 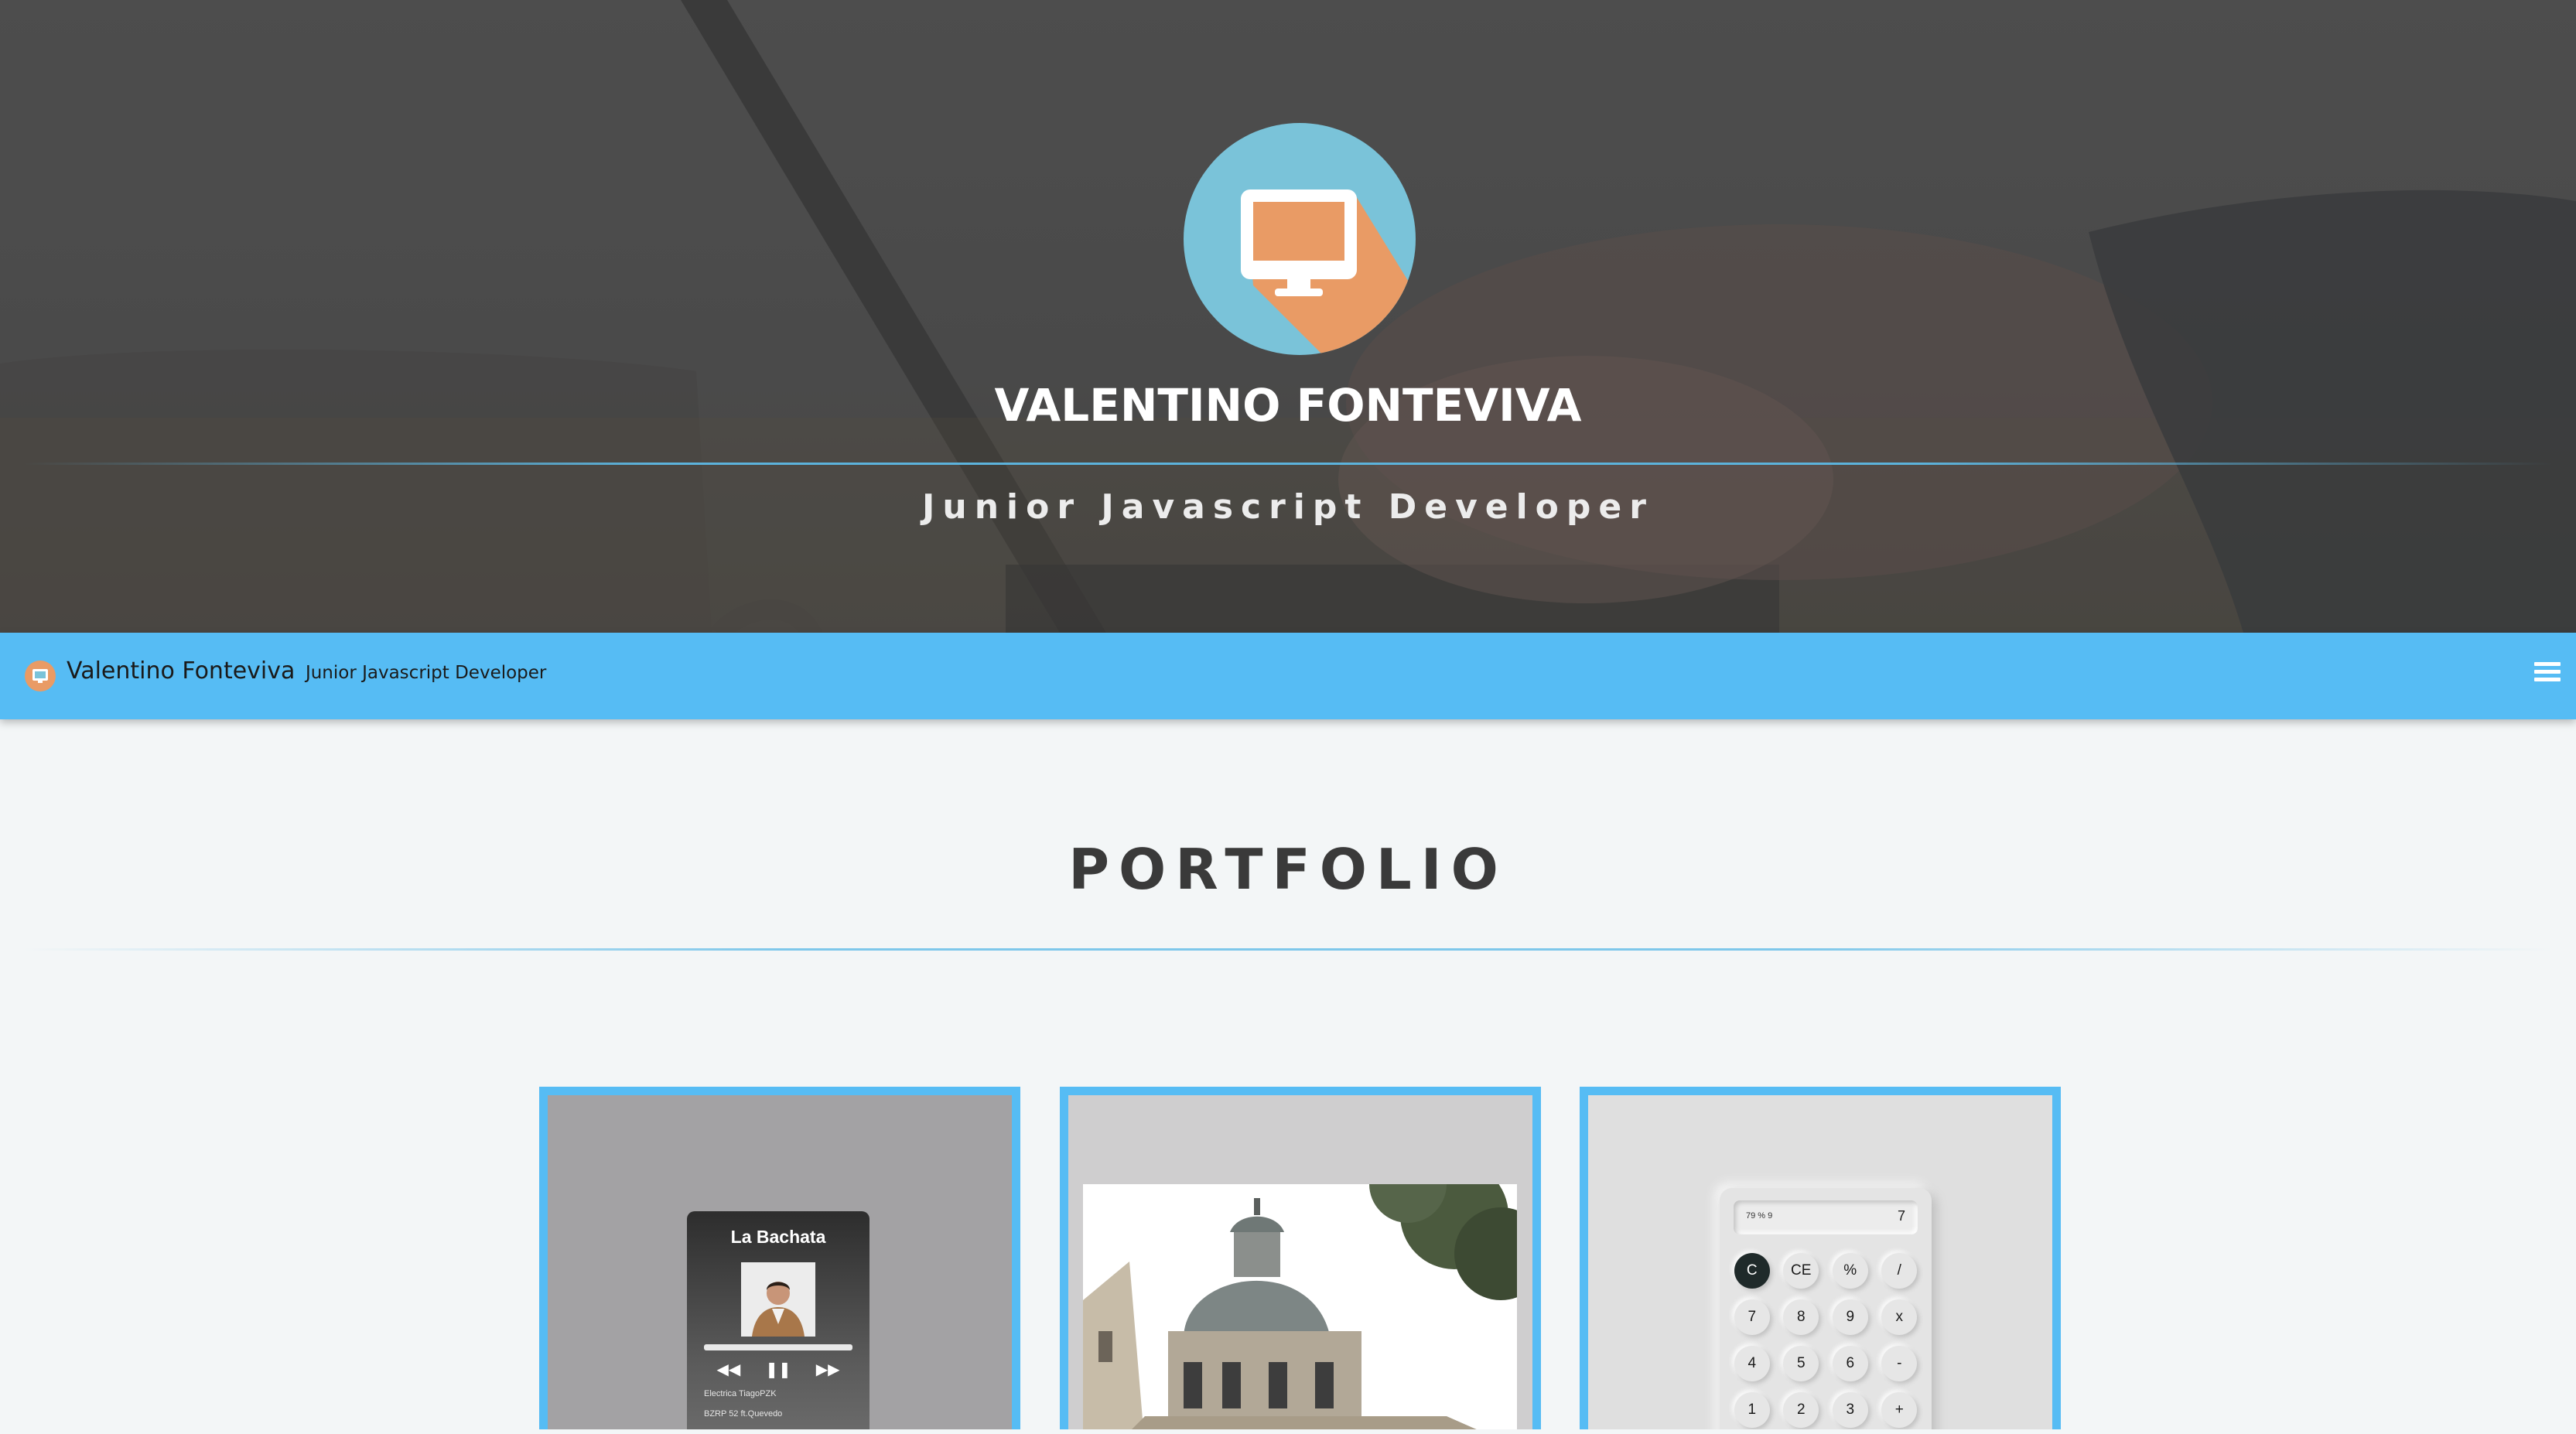 What do you see at coordinates (1900, 1317) in the screenshot?
I see `calc-key-multiply: x` at bounding box center [1900, 1317].